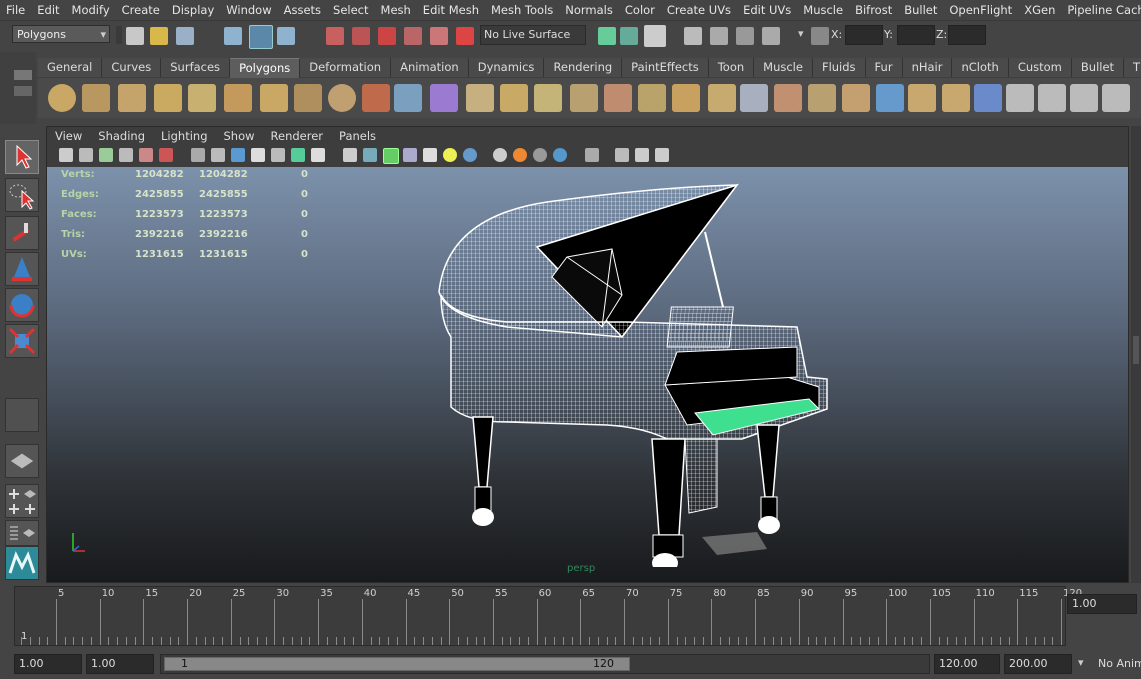  I want to click on select-hierarchy-icon, so click(233, 36).